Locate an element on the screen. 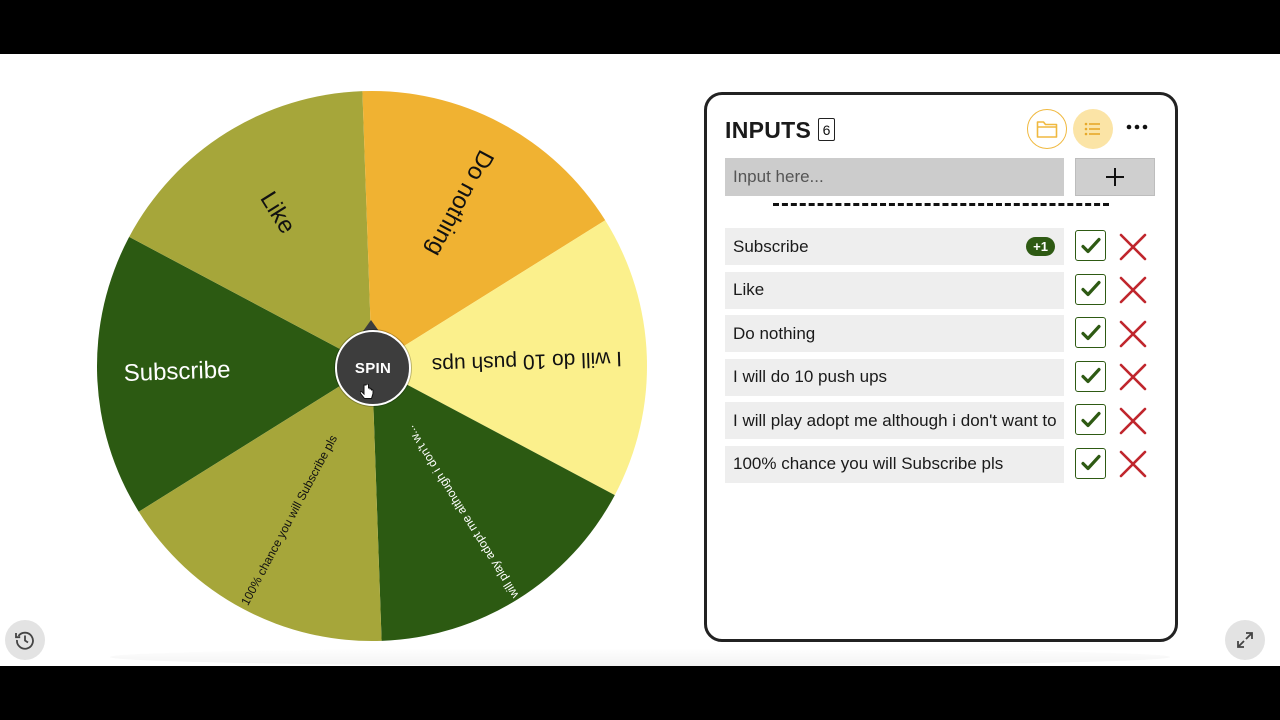 The image size is (1280, 720). entry-label: Do nothing is located at coordinates (774, 333).